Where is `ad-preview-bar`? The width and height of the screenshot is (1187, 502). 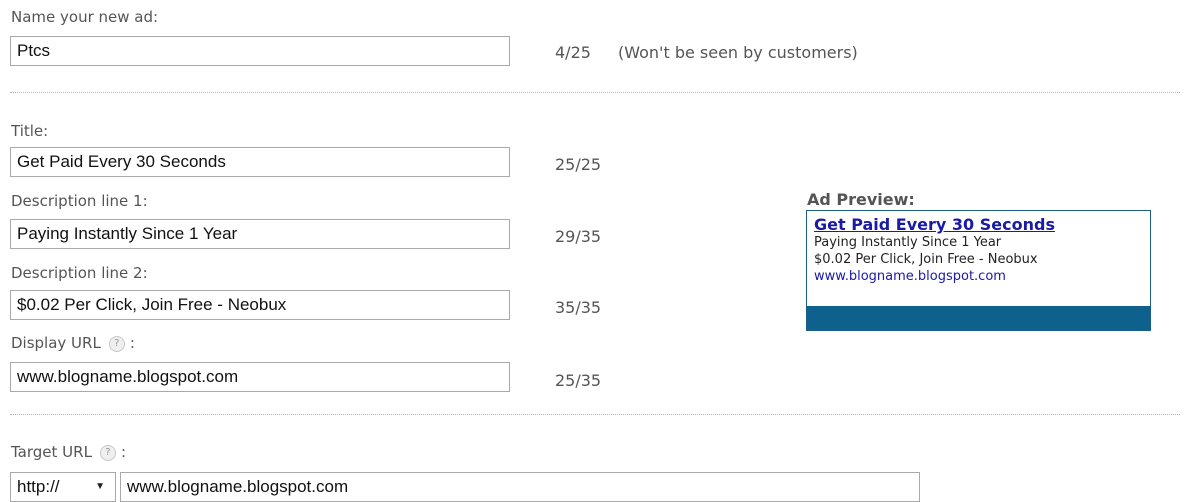
ad-preview-bar is located at coordinates (978, 318).